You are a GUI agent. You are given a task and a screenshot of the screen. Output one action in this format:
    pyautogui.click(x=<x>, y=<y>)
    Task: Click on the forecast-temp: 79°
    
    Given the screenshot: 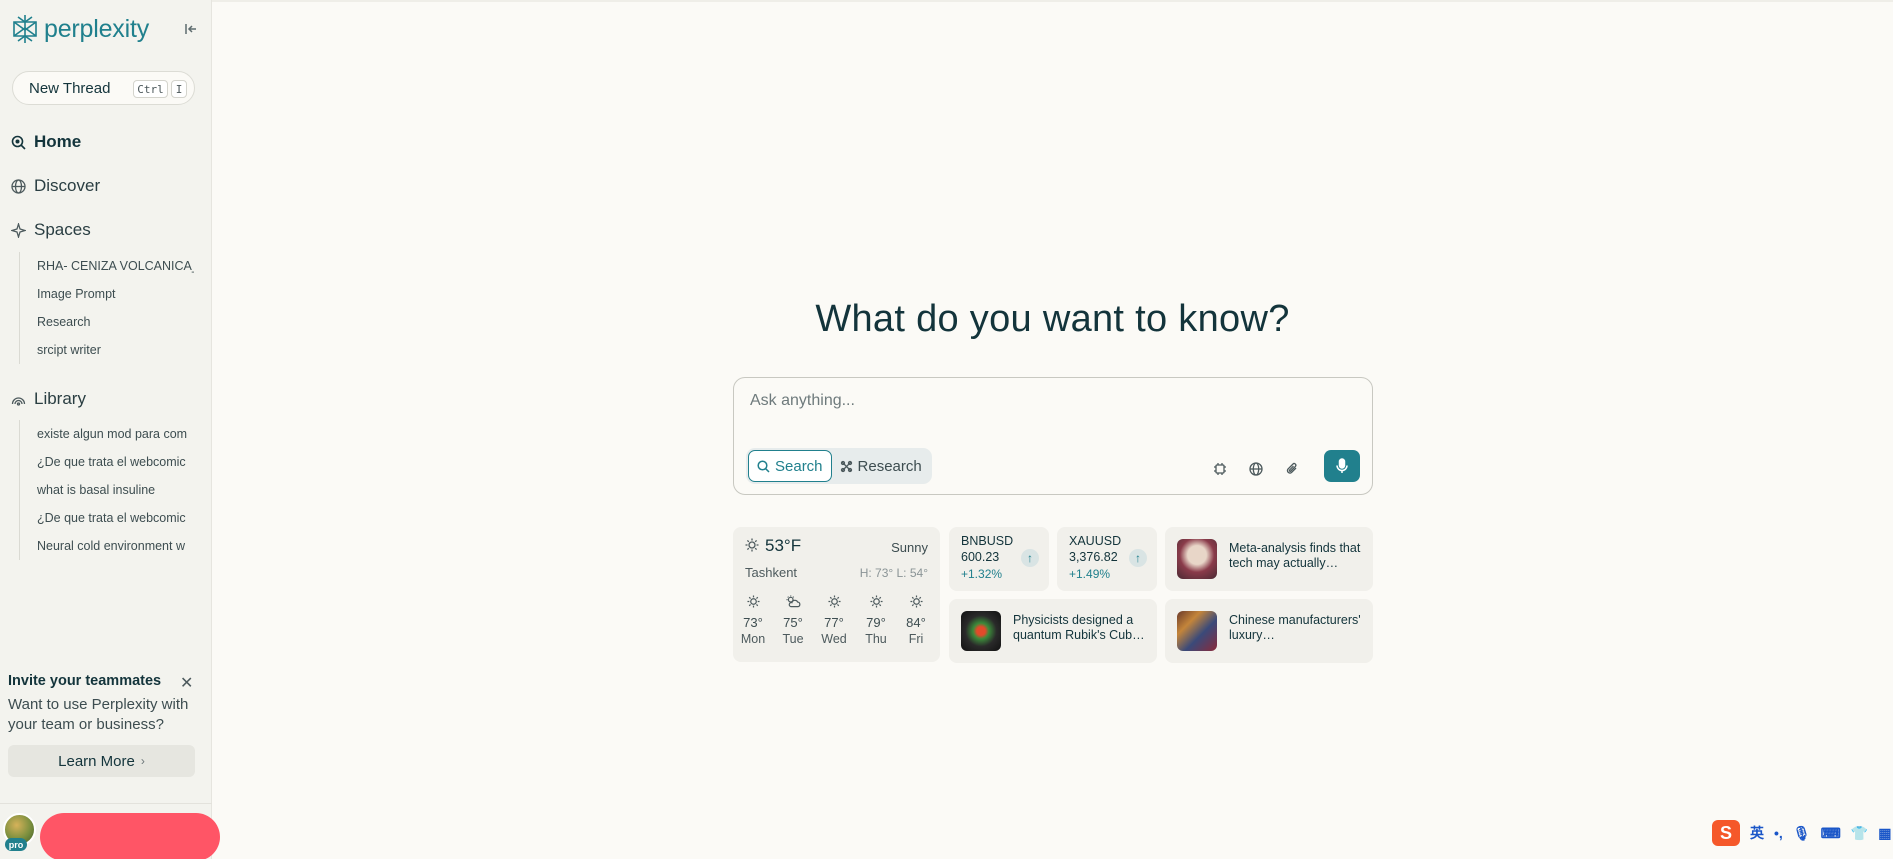 What is the action you would take?
    pyautogui.click(x=876, y=622)
    